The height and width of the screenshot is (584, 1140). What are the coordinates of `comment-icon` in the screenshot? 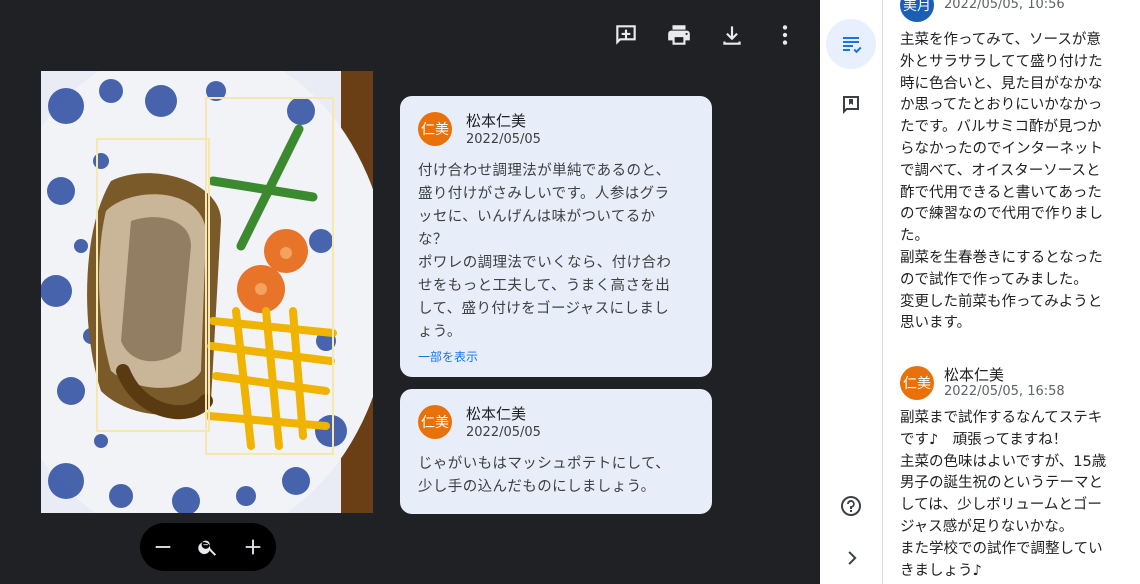 It's located at (851, 105).